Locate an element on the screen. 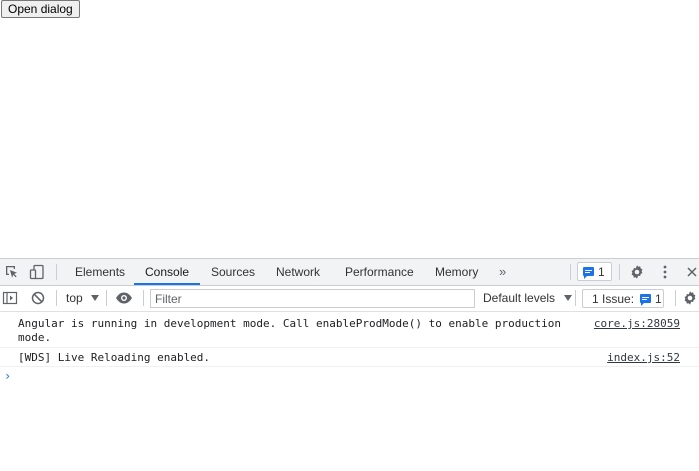 This screenshot has height=471, width=699. messages-badge: 1 is located at coordinates (594, 271).